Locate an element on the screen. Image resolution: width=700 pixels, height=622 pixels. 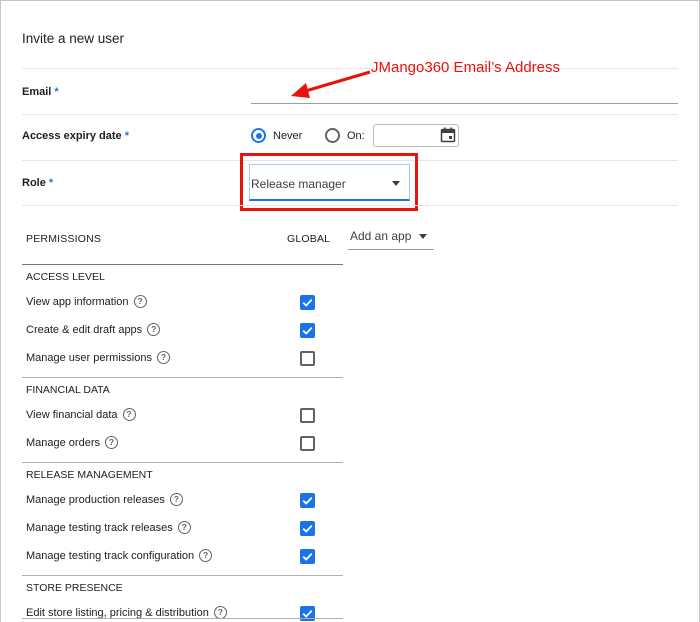
permission-row: View financial data? is located at coordinates (81, 414).